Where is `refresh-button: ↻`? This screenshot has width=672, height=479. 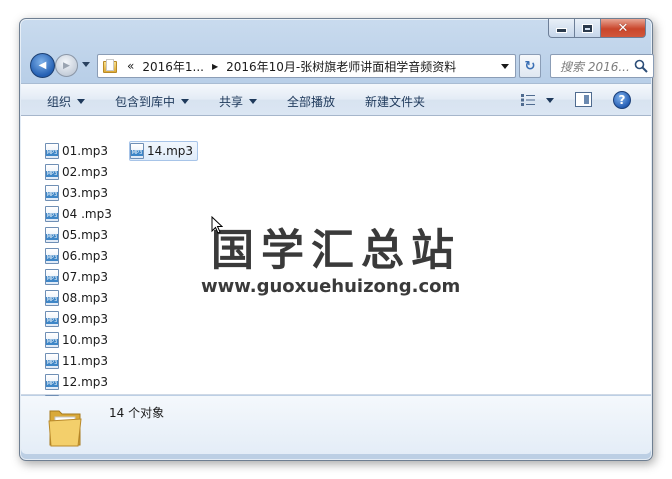
refresh-button: ↻ is located at coordinates (530, 66).